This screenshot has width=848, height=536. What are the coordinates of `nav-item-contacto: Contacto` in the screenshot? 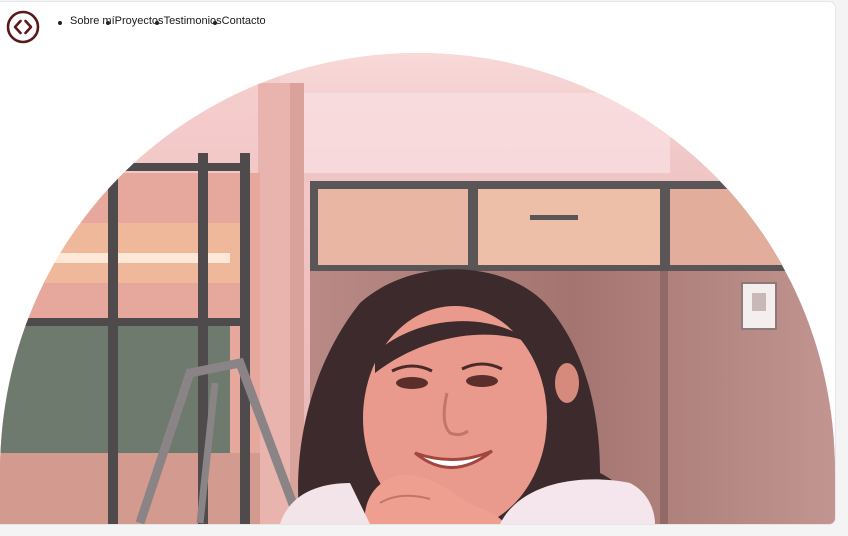 It's located at (239, 21).